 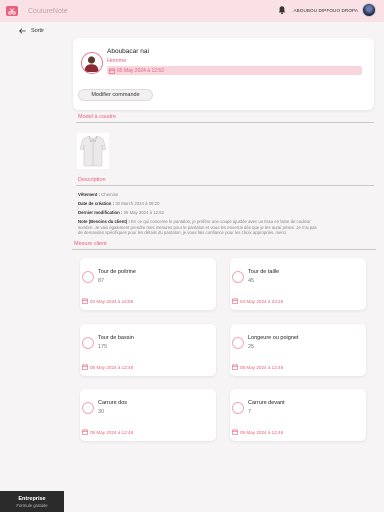 What do you see at coordinates (148, 415) in the screenshot?
I see `measure-card: Carrure dos 30 05 May 2024 à 12:48` at bounding box center [148, 415].